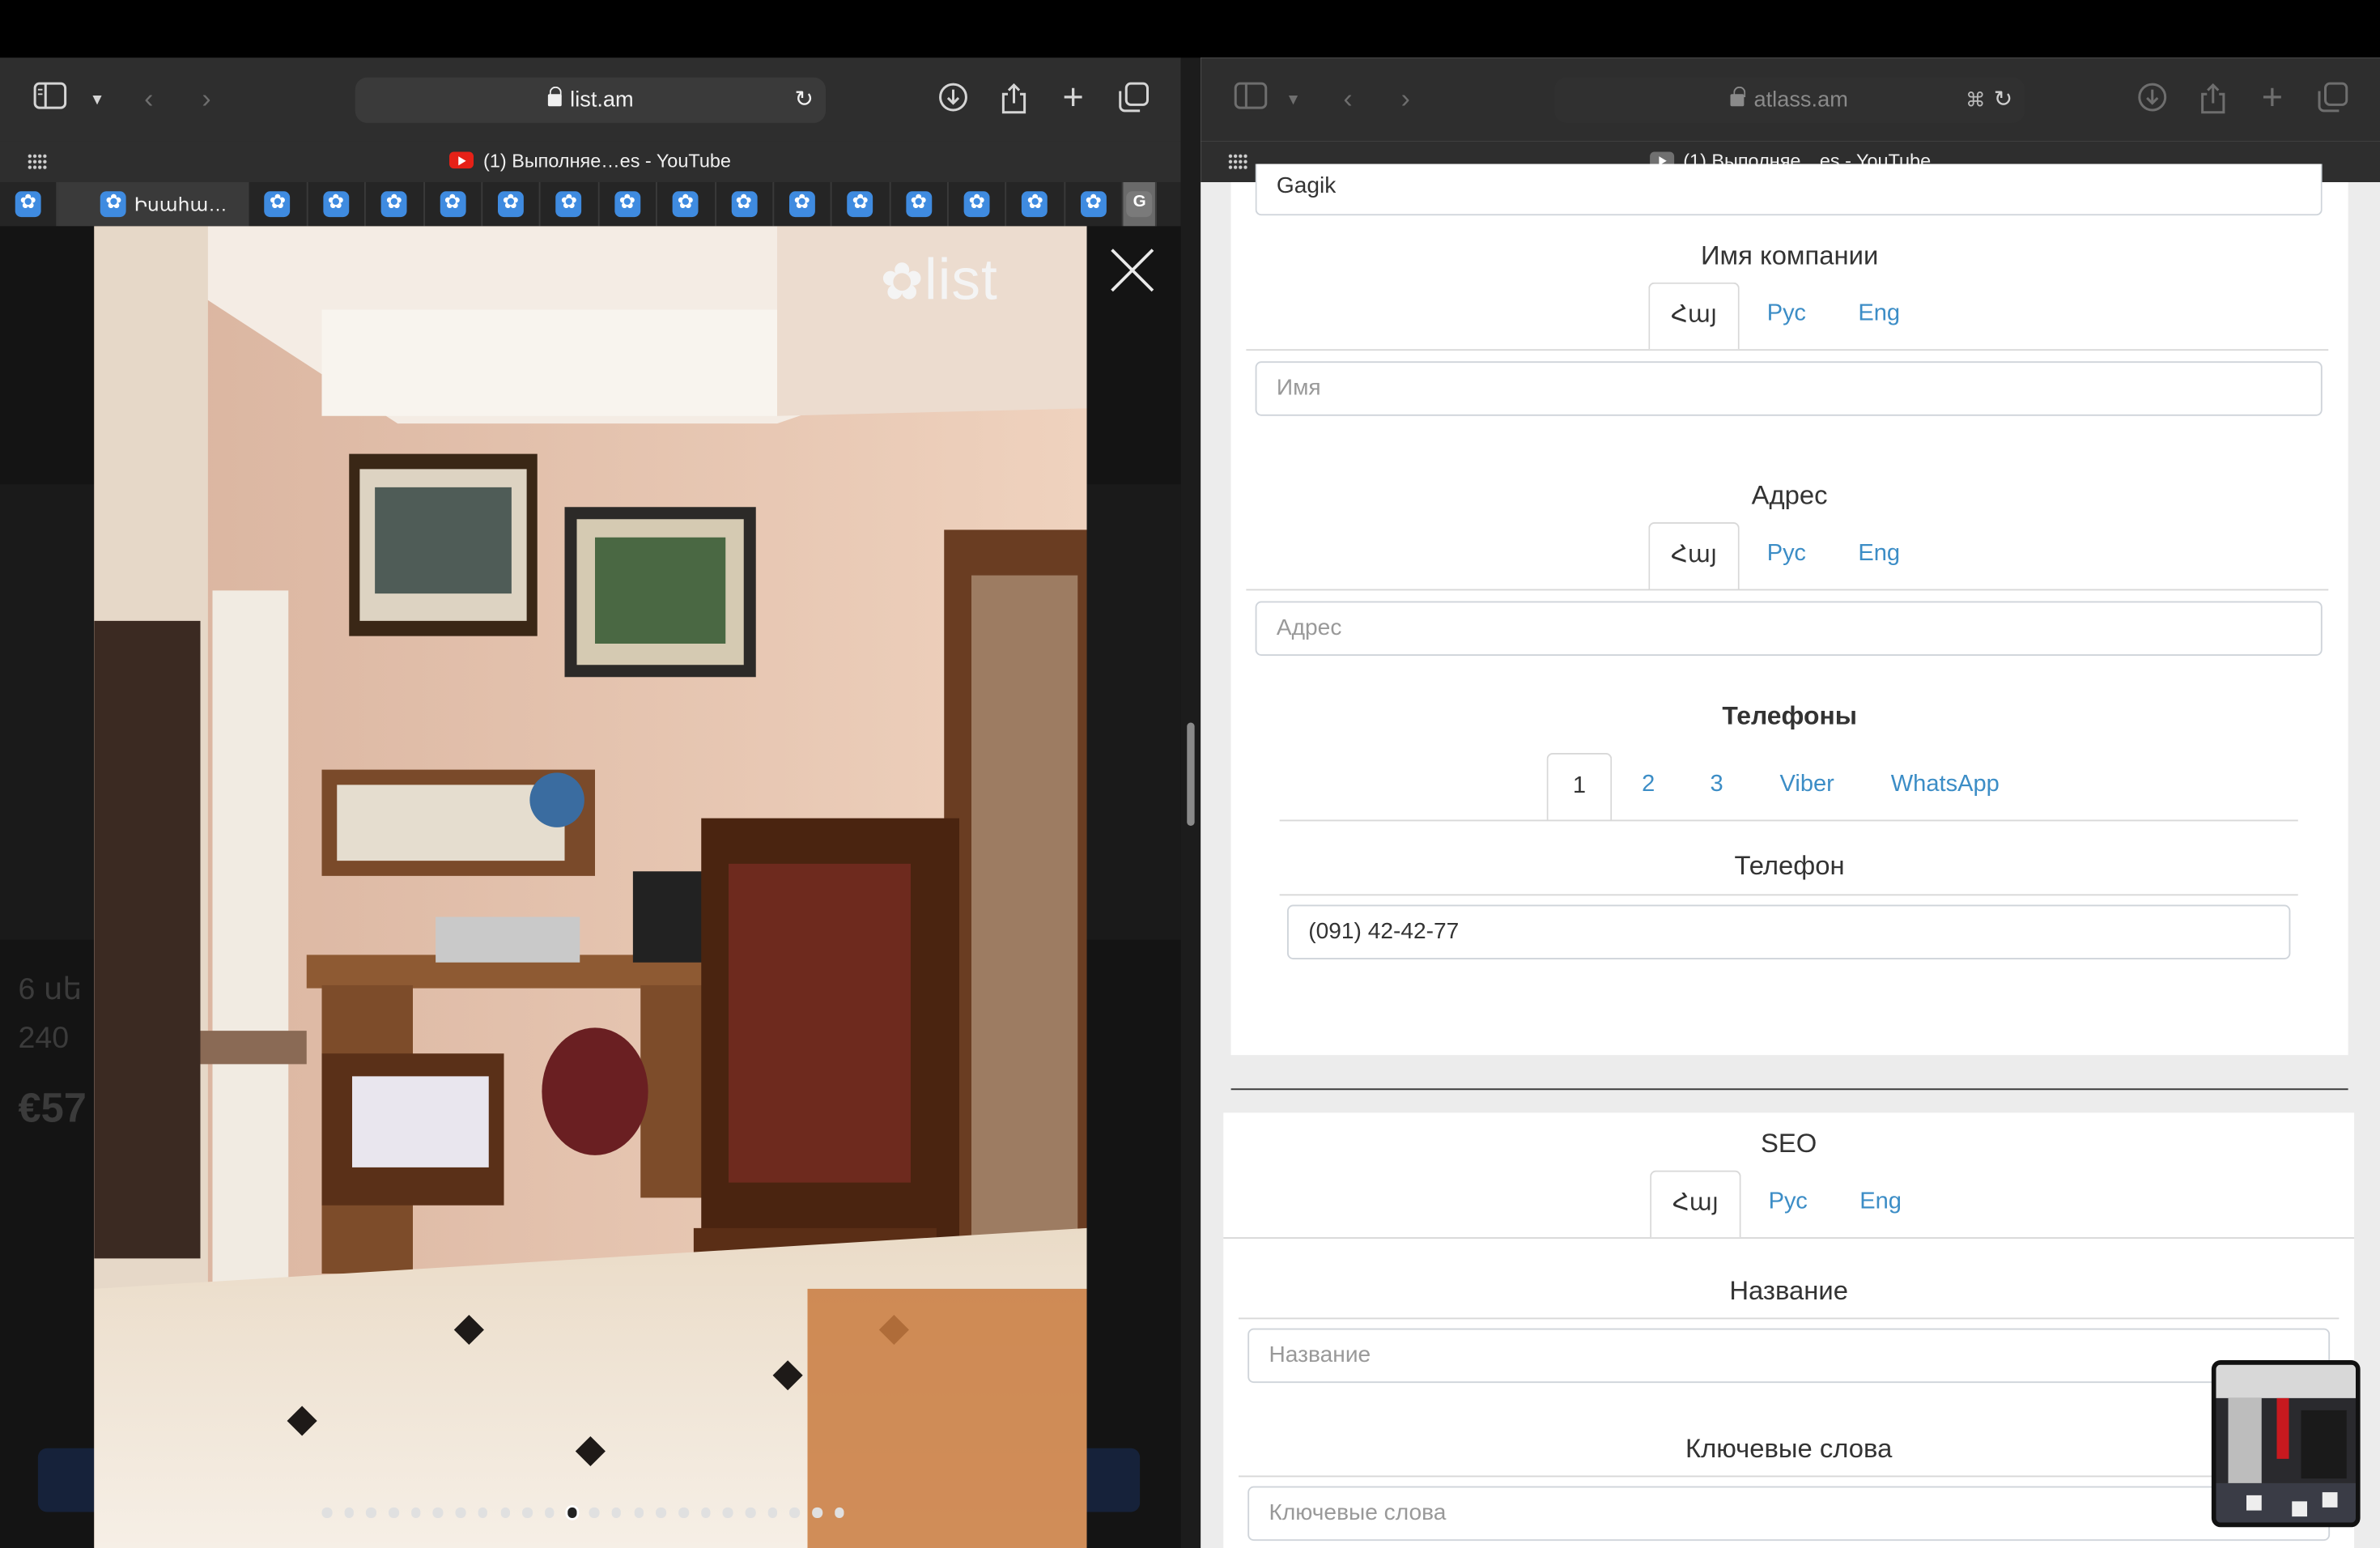 This screenshot has width=2380, height=1548. I want to click on picture-in-picture-video, so click(2286, 1444).